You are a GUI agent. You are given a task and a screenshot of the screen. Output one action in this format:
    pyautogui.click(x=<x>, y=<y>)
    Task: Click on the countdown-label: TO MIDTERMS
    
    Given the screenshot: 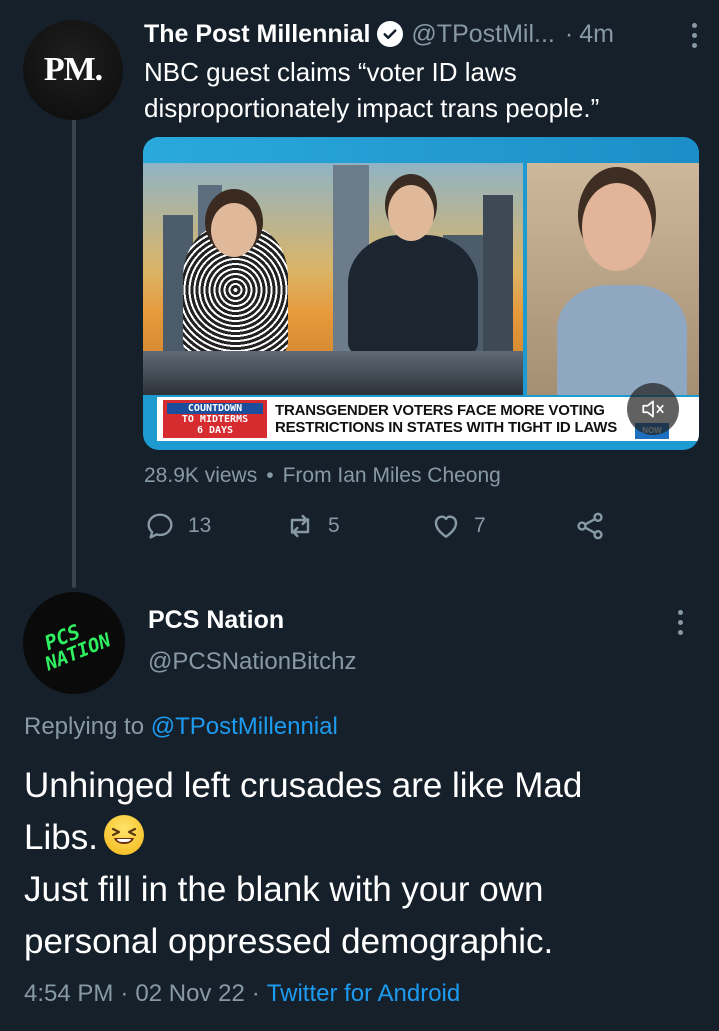 What is the action you would take?
    pyautogui.click(x=215, y=419)
    